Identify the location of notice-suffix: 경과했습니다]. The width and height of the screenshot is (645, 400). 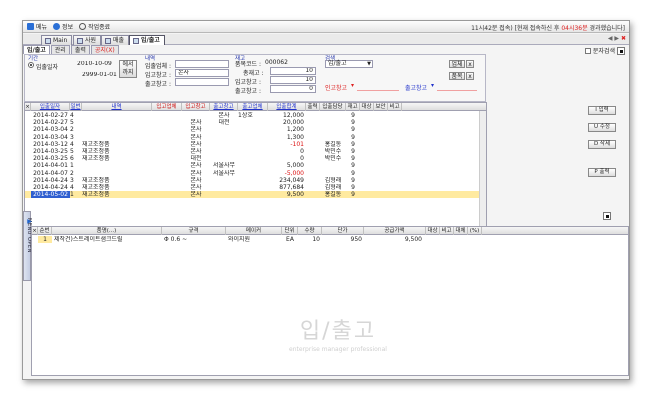
(606, 28).